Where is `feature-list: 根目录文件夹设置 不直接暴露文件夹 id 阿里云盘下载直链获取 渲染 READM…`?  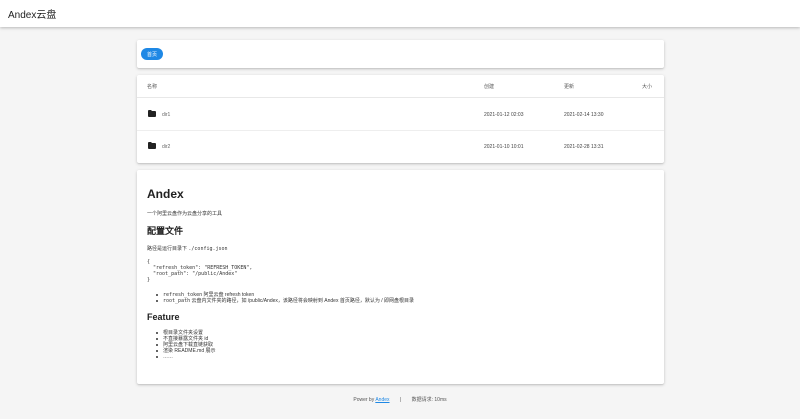
feature-list: 根目录文件夹设置 不直接暴露文件夹 id 阿里云盘下载直链获取 渲染 READM… is located at coordinates (405, 345).